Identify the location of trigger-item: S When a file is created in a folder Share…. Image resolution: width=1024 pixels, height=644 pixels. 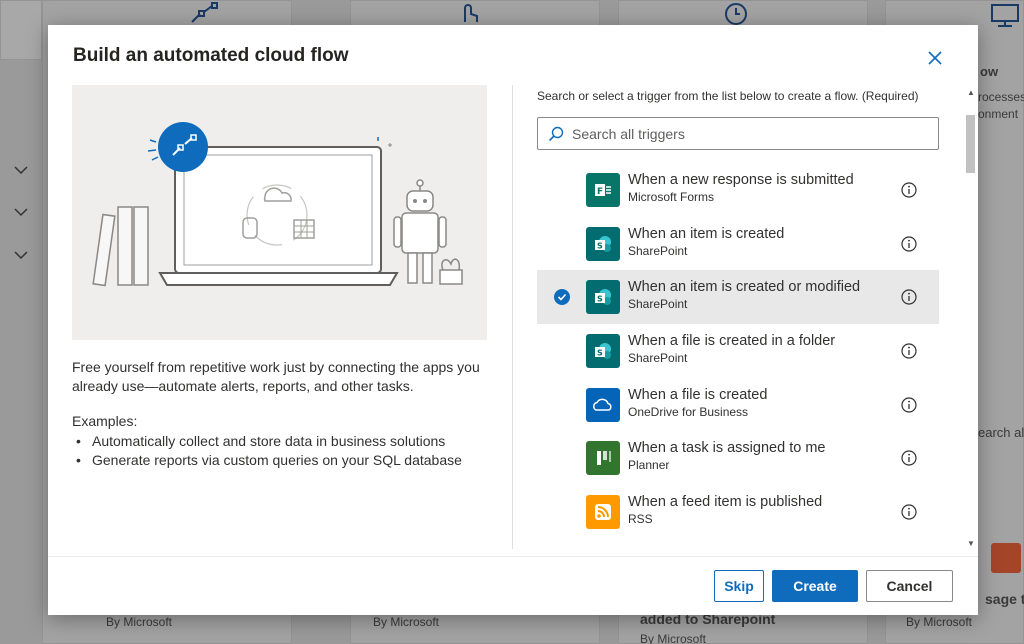
(738, 351).